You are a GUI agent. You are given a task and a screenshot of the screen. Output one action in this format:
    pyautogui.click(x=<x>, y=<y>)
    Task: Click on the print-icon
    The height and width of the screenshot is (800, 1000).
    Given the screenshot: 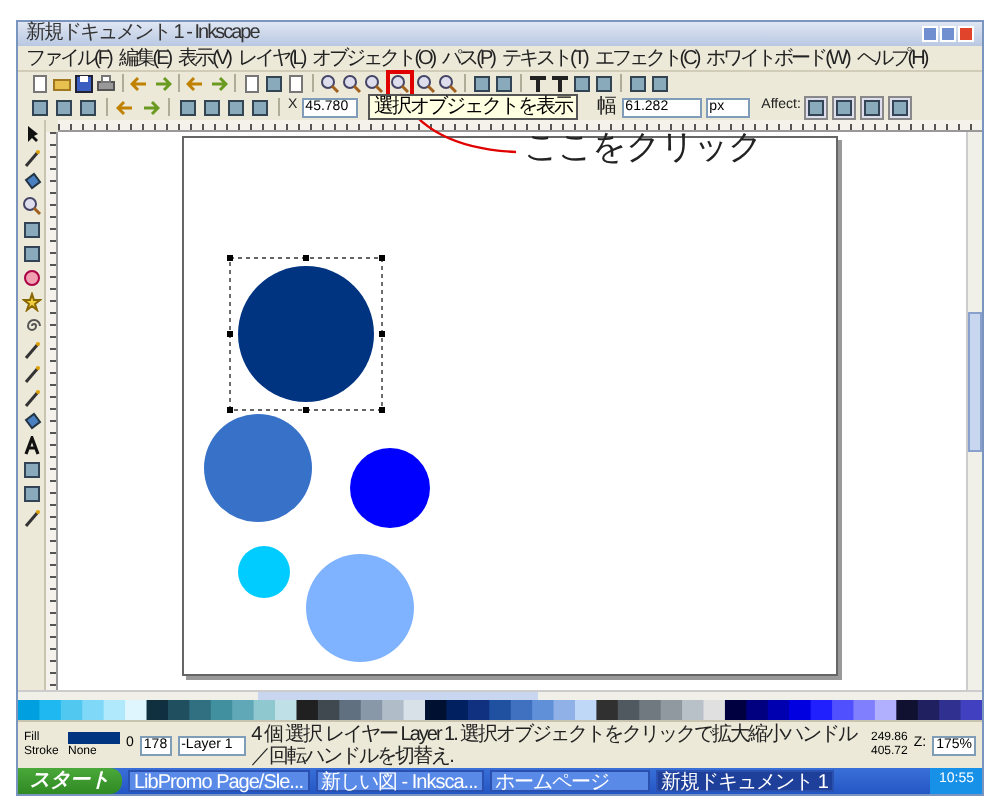 What is the action you would take?
    pyautogui.click(x=106, y=83)
    